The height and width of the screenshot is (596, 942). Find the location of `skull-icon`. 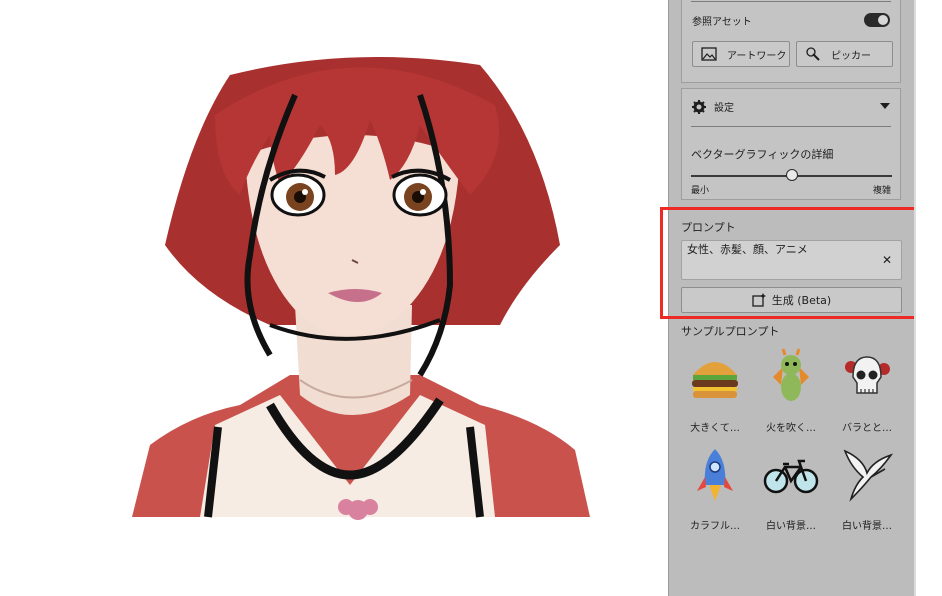

skull-icon is located at coordinates (867, 375).